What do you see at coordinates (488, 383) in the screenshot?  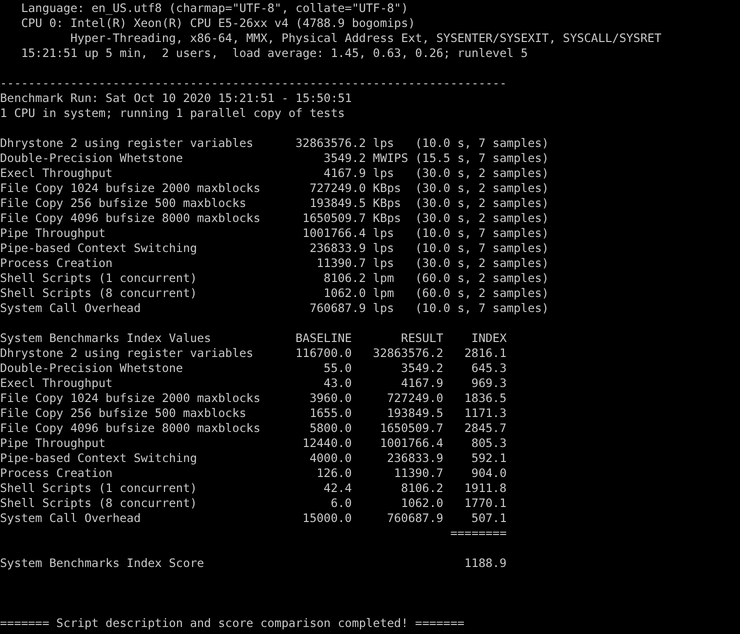 I see `index-value: 969.3` at bounding box center [488, 383].